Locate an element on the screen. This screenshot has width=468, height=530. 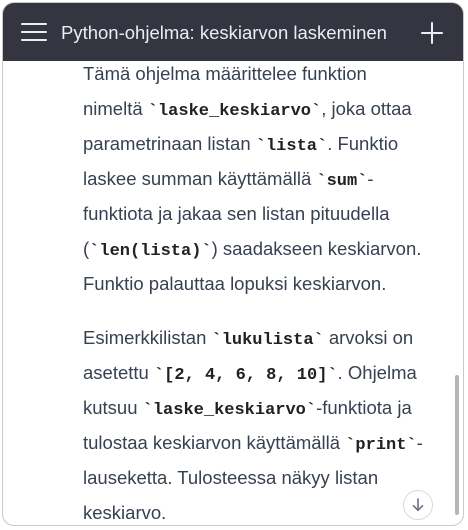
inline-code-sum: `sum` is located at coordinates (342, 181).